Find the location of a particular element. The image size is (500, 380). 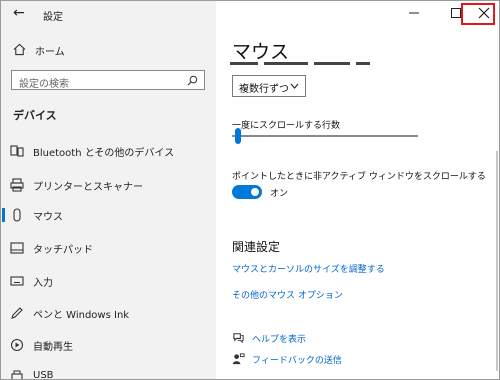

search-input: 設定の検索 is located at coordinates (108, 80).